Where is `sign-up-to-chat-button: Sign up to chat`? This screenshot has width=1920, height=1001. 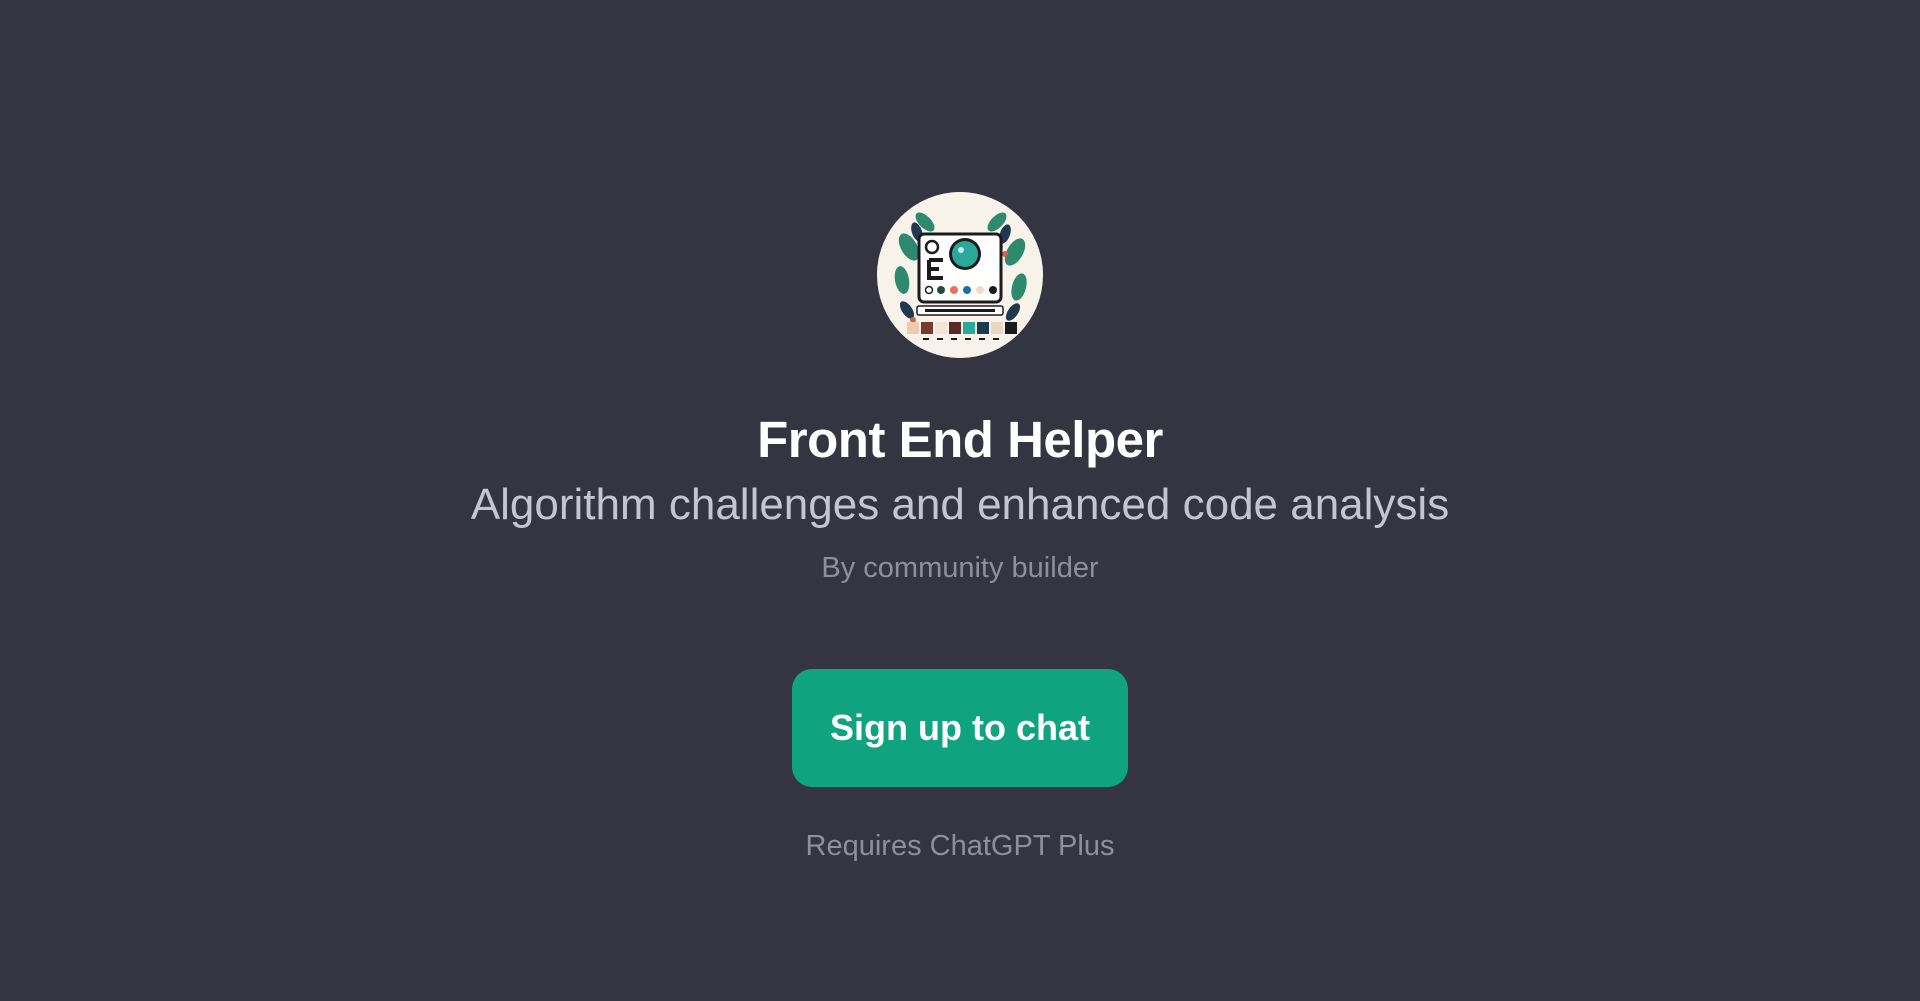 sign-up-to-chat-button: Sign up to chat is located at coordinates (960, 728).